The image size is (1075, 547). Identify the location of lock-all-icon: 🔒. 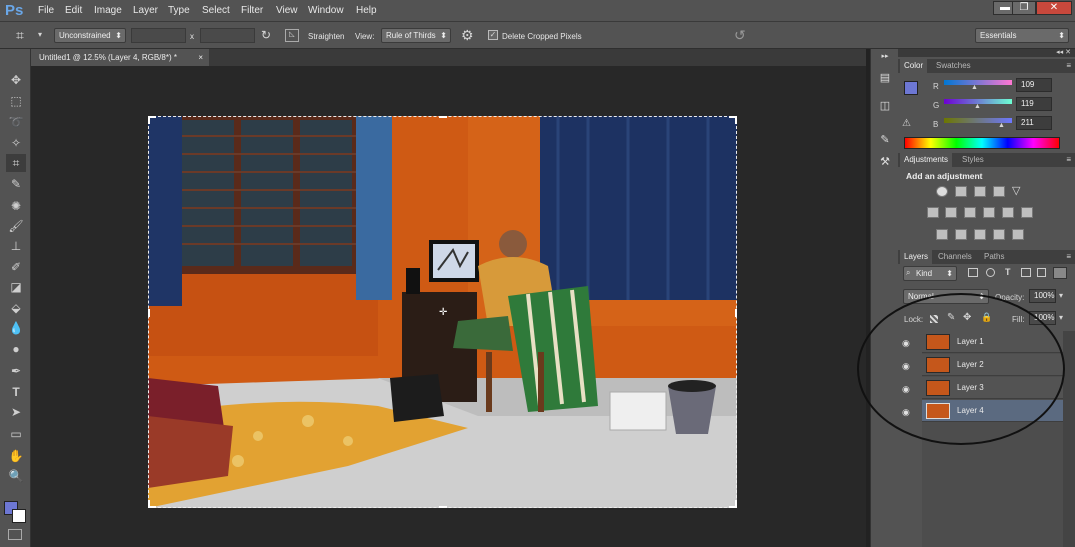
(986, 317).